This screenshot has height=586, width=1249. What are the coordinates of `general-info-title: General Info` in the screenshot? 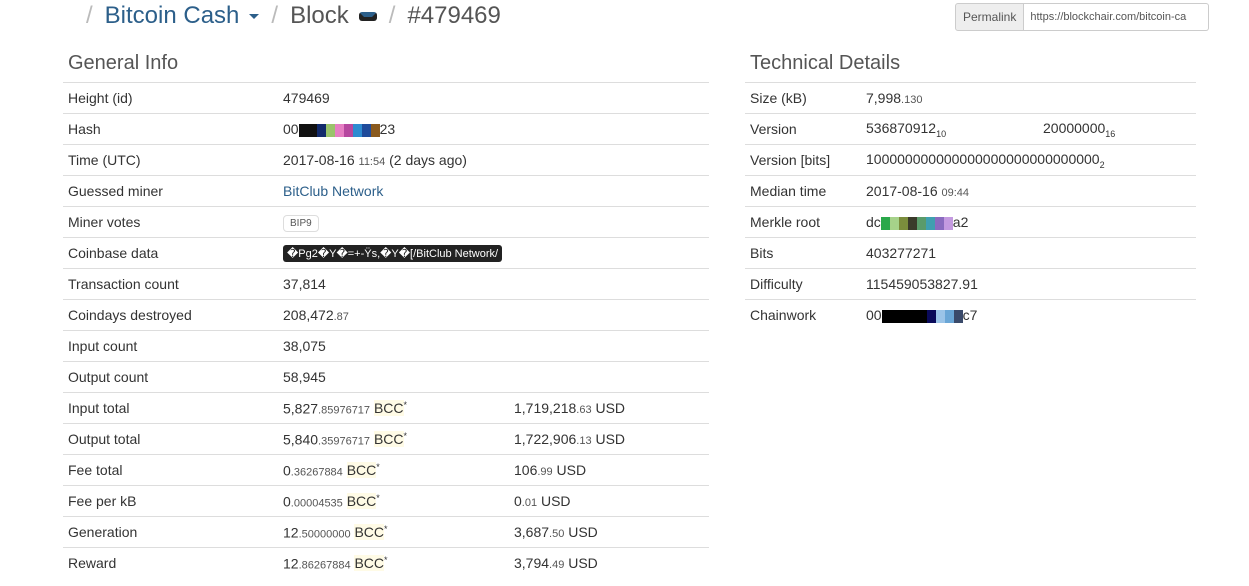 It's located at (123, 63).